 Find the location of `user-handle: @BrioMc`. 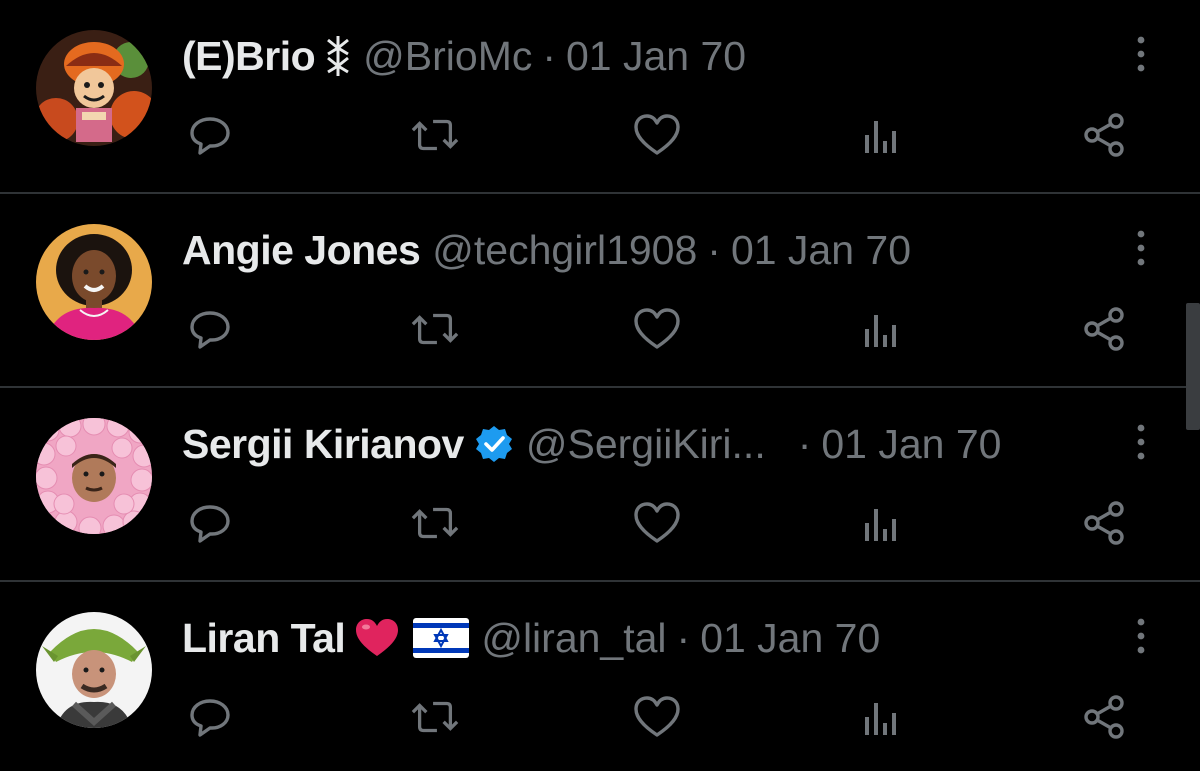

user-handle: @BrioMc is located at coordinates (447, 56).